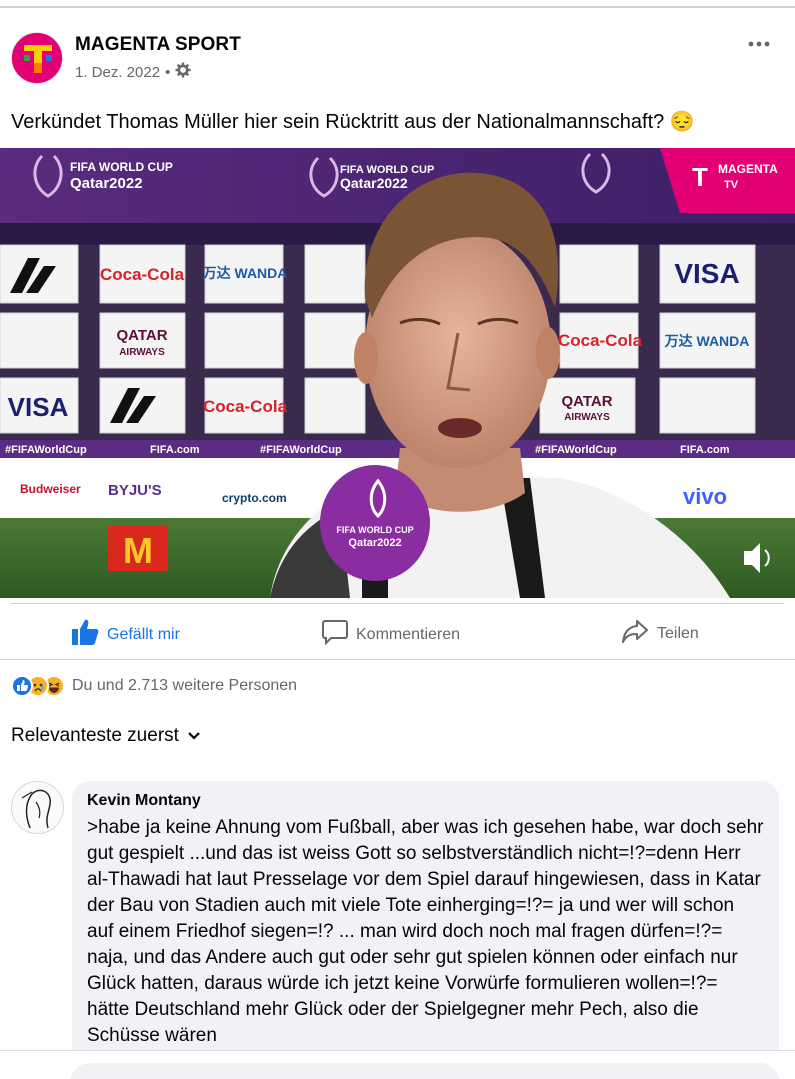 The width and height of the screenshot is (795, 1079). What do you see at coordinates (38, 407) in the screenshot?
I see `sponsor-visa-2: VISA` at bounding box center [38, 407].